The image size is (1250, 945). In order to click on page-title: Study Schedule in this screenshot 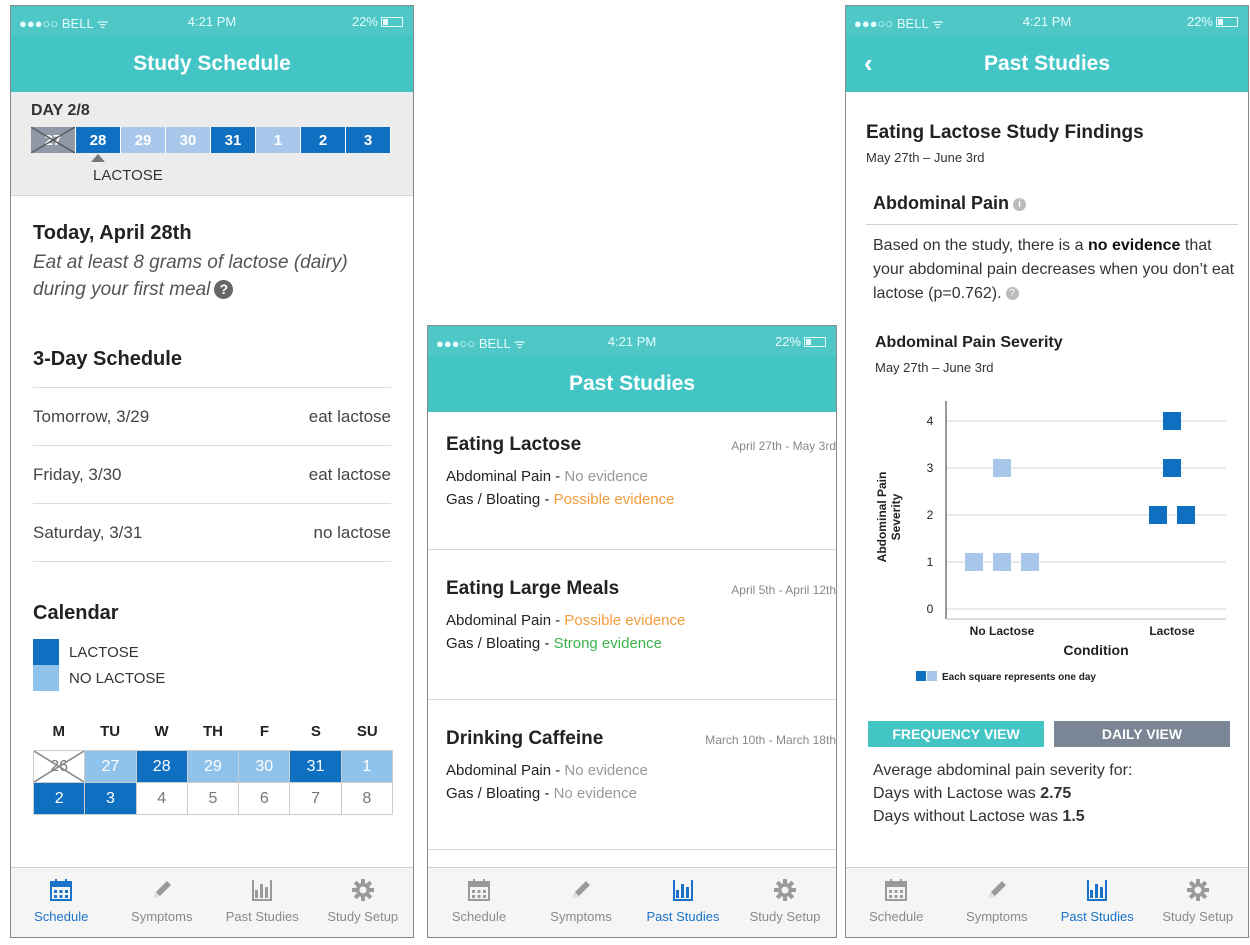, I will do `click(212, 63)`.